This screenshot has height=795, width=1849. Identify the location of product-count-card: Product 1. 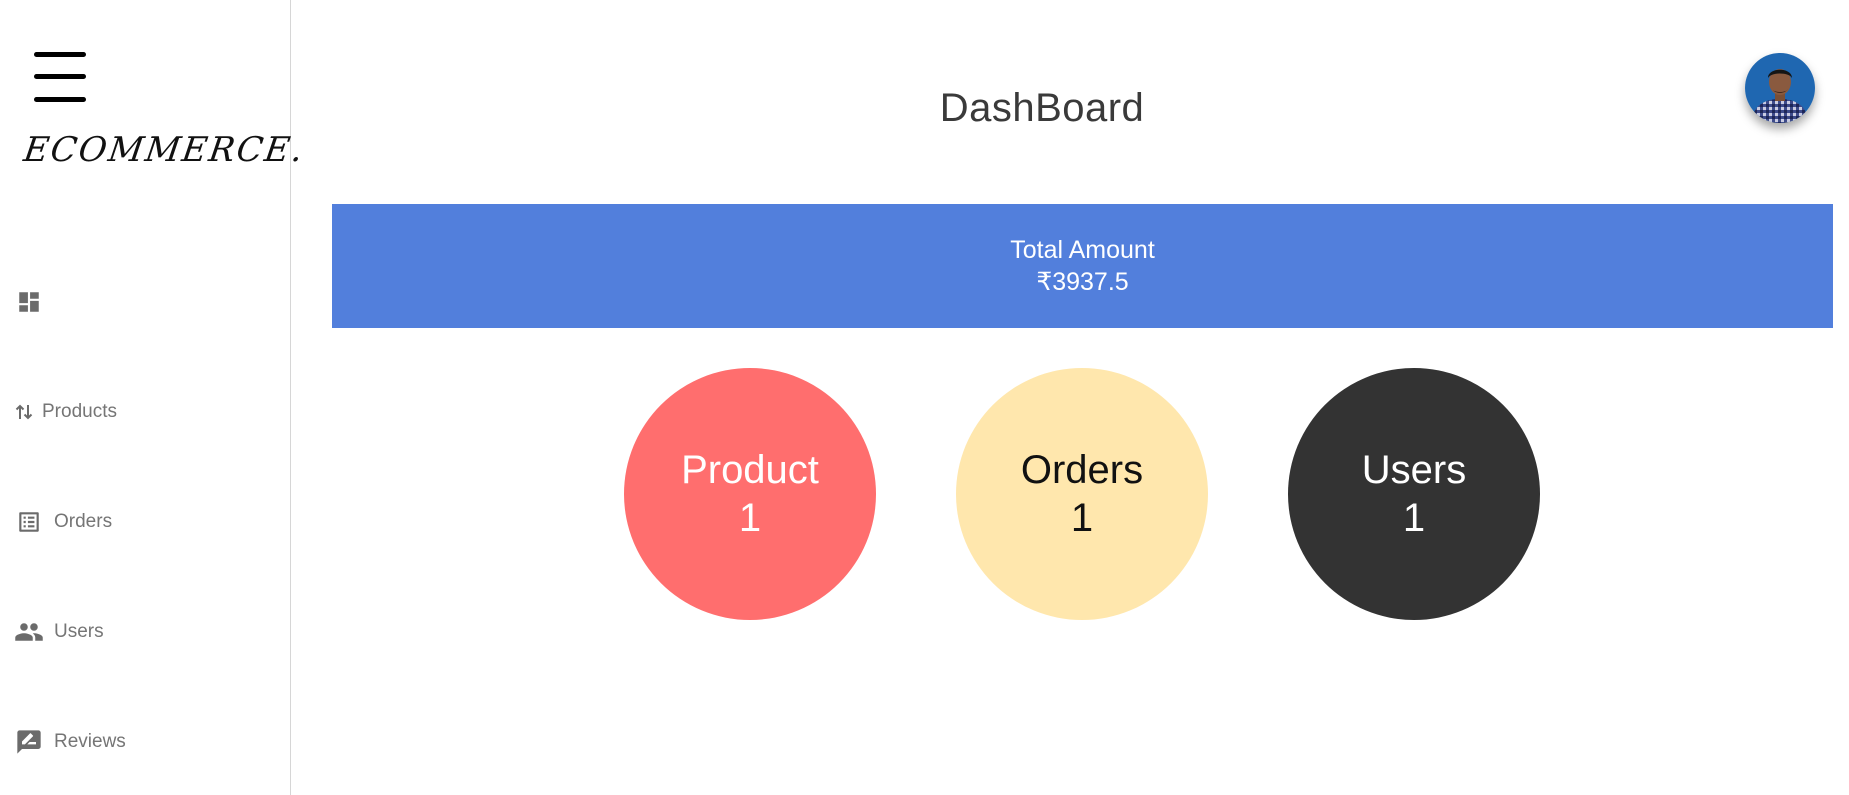
(750, 494).